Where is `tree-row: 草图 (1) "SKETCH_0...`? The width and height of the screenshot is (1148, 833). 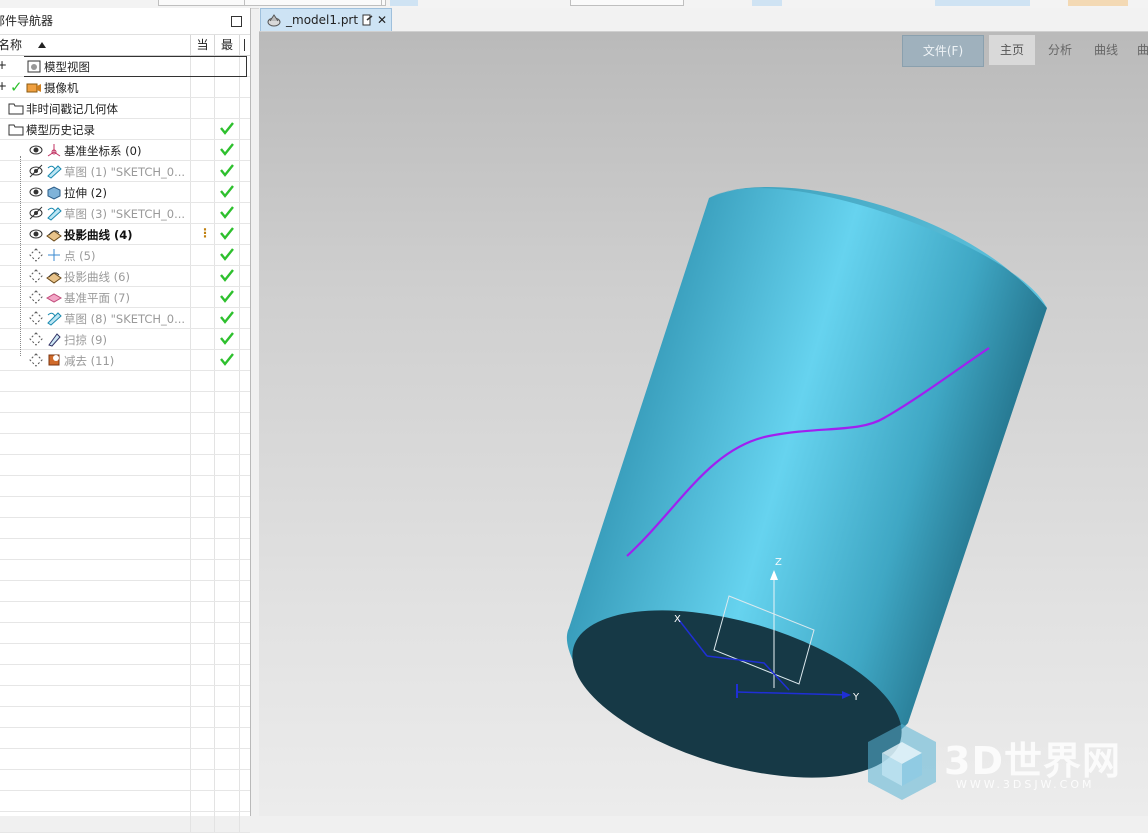 tree-row: 草图 (1) "SKETCH_0... is located at coordinates (125, 171).